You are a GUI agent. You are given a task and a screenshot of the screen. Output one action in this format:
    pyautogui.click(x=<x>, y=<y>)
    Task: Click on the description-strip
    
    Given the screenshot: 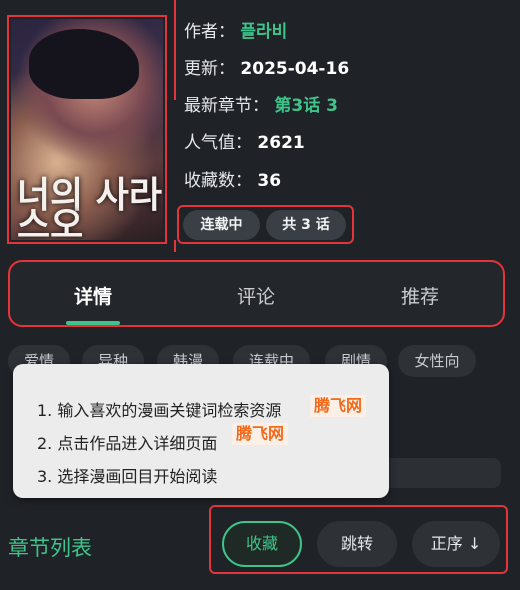 What is the action you would take?
    pyautogui.click(x=440, y=473)
    